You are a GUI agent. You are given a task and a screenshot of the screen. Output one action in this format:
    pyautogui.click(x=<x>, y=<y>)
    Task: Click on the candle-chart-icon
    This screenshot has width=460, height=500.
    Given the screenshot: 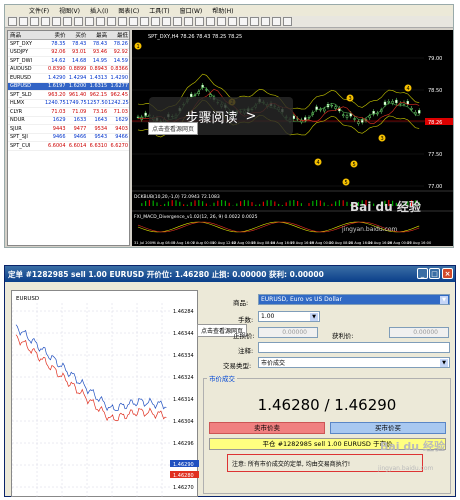 What is the action you would take?
    pyautogui.click(x=100, y=21)
    